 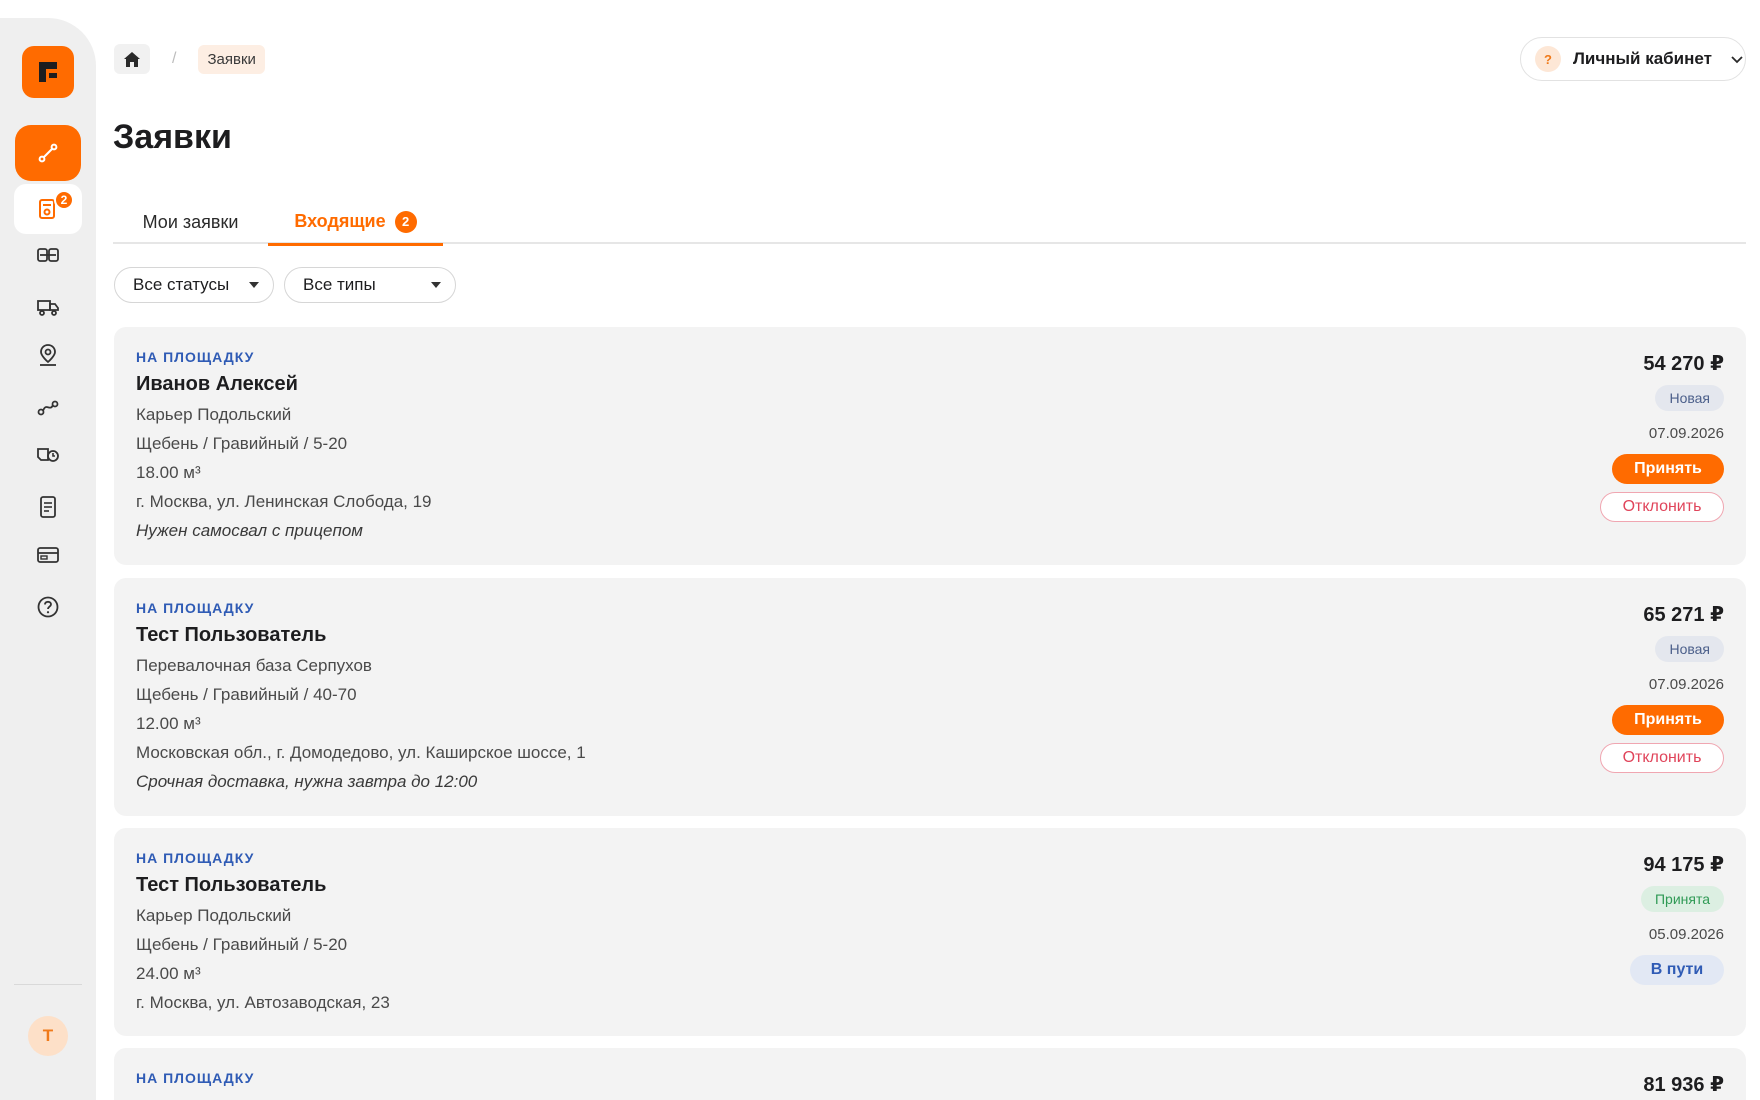 I want to click on order-material: Щебень / Гравийный / 40-70, so click(x=246, y=694).